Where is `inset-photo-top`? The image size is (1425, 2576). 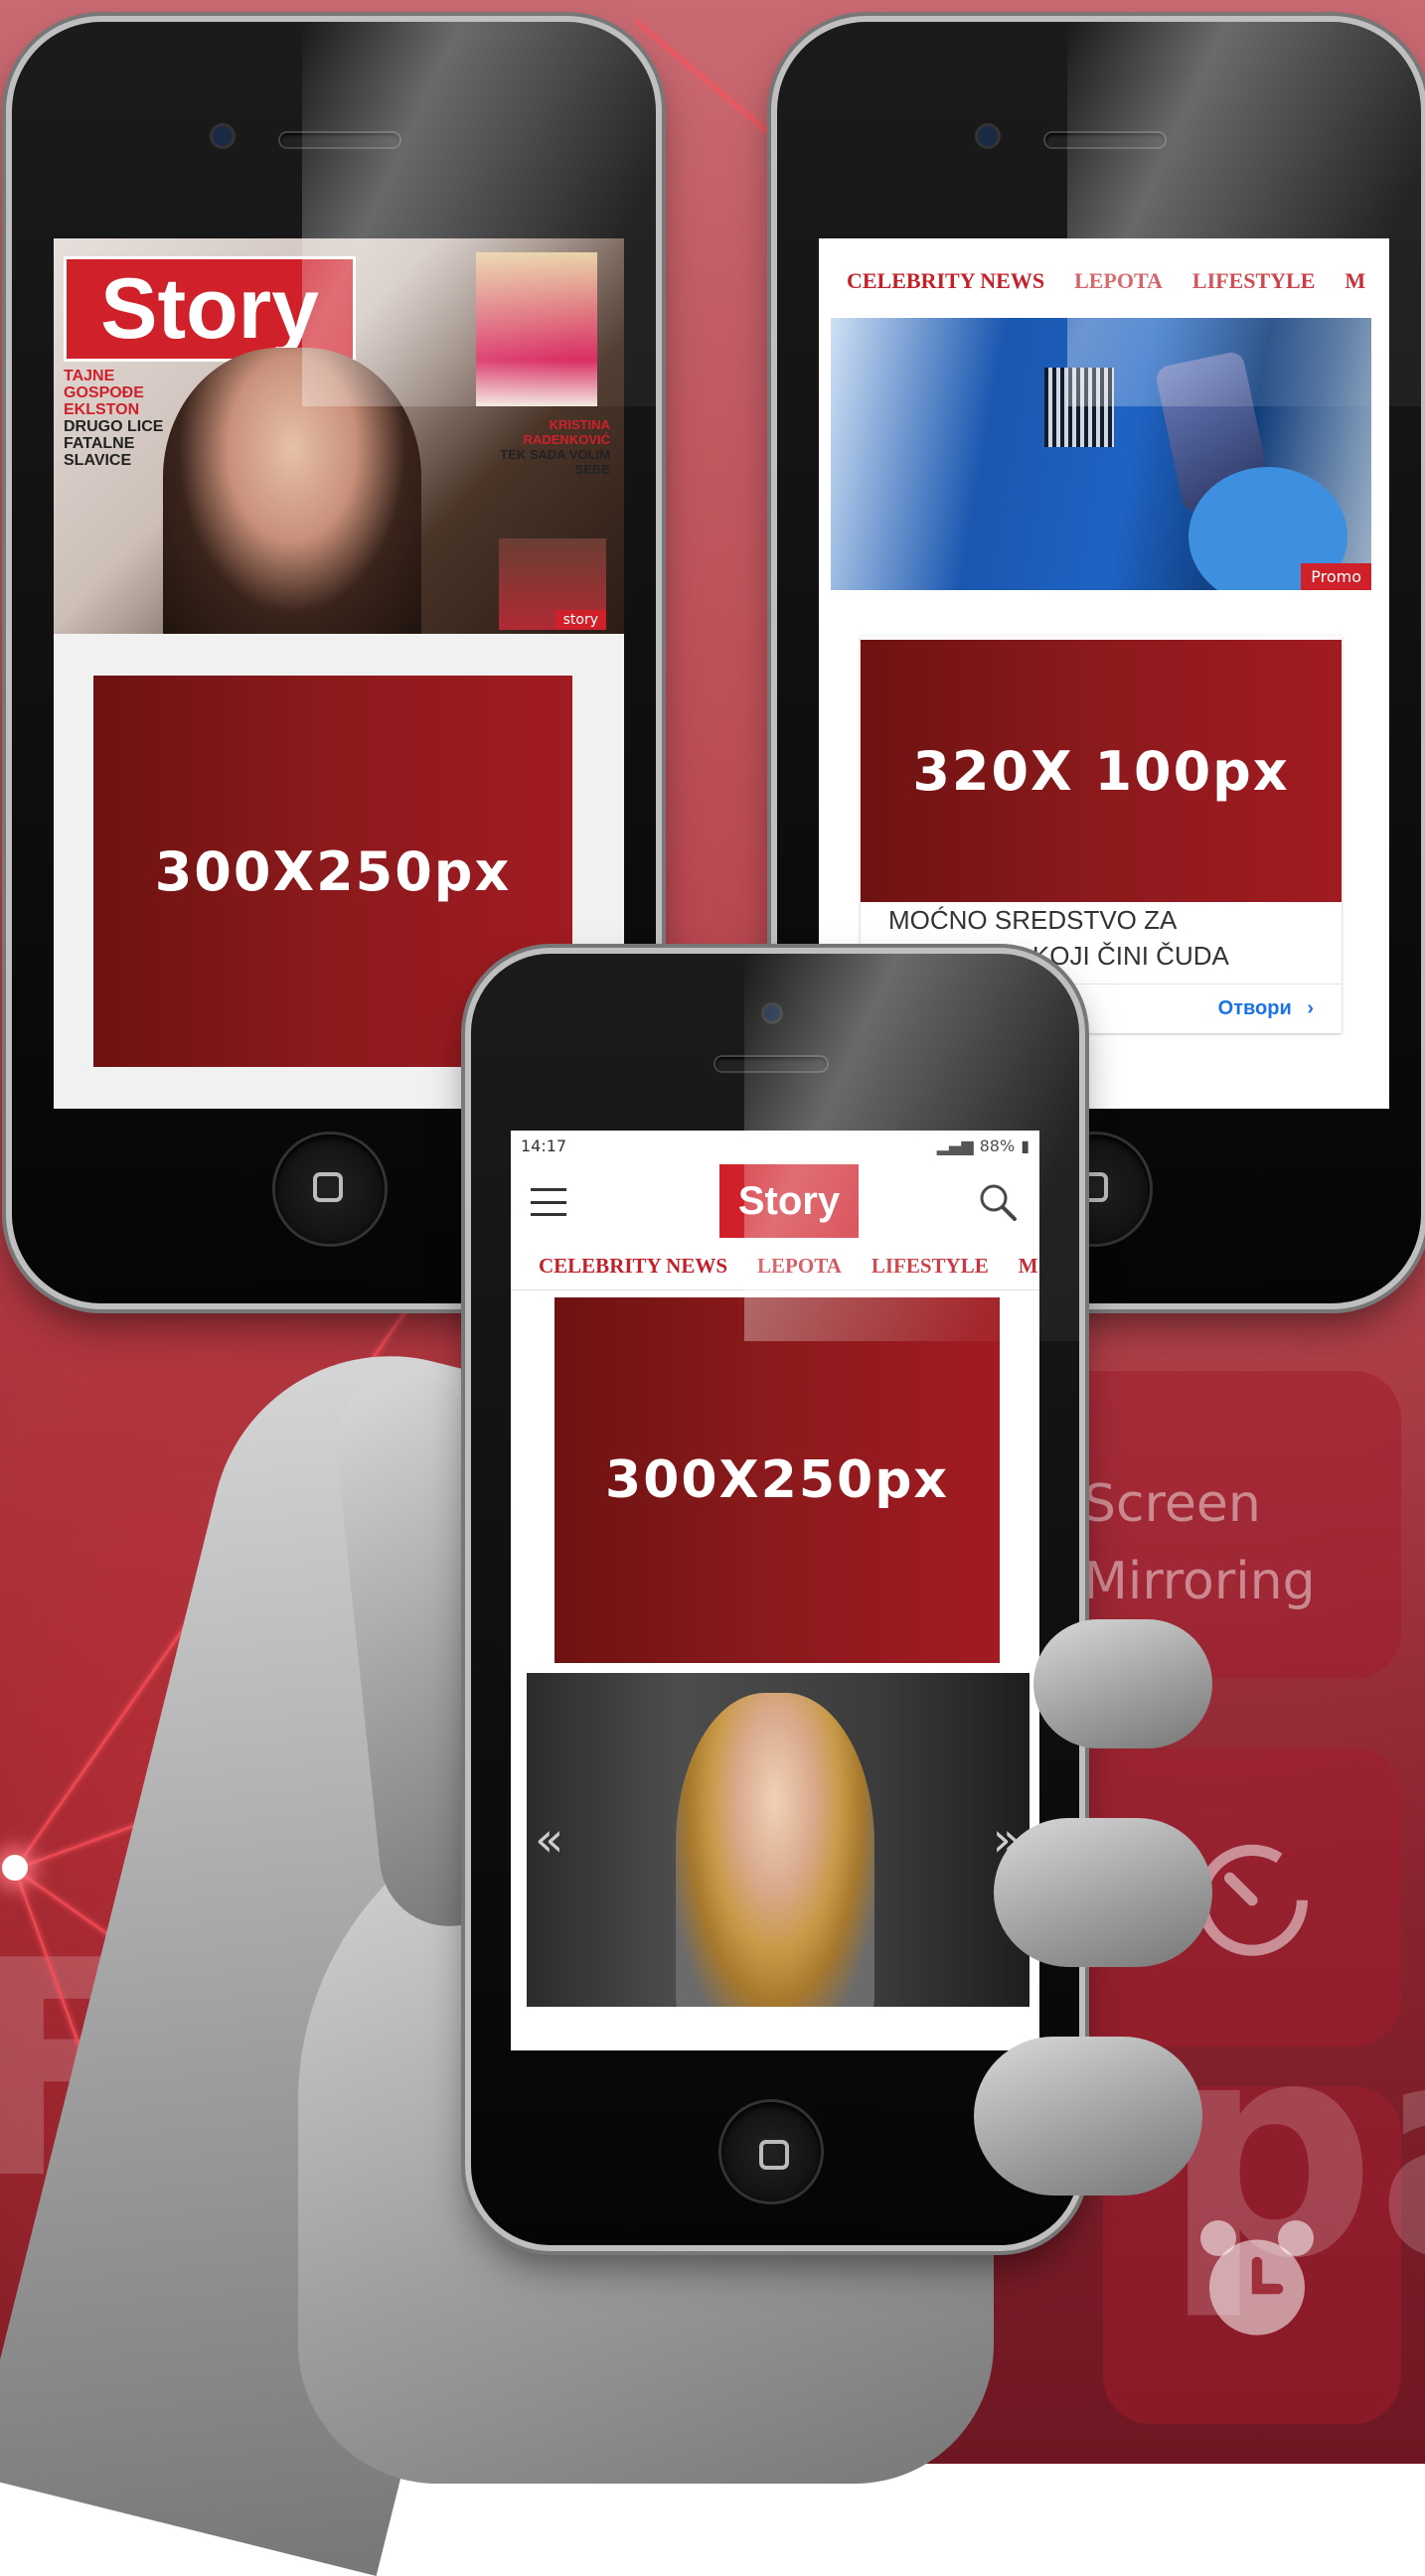 inset-photo-top is located at coordinates (536, 329).